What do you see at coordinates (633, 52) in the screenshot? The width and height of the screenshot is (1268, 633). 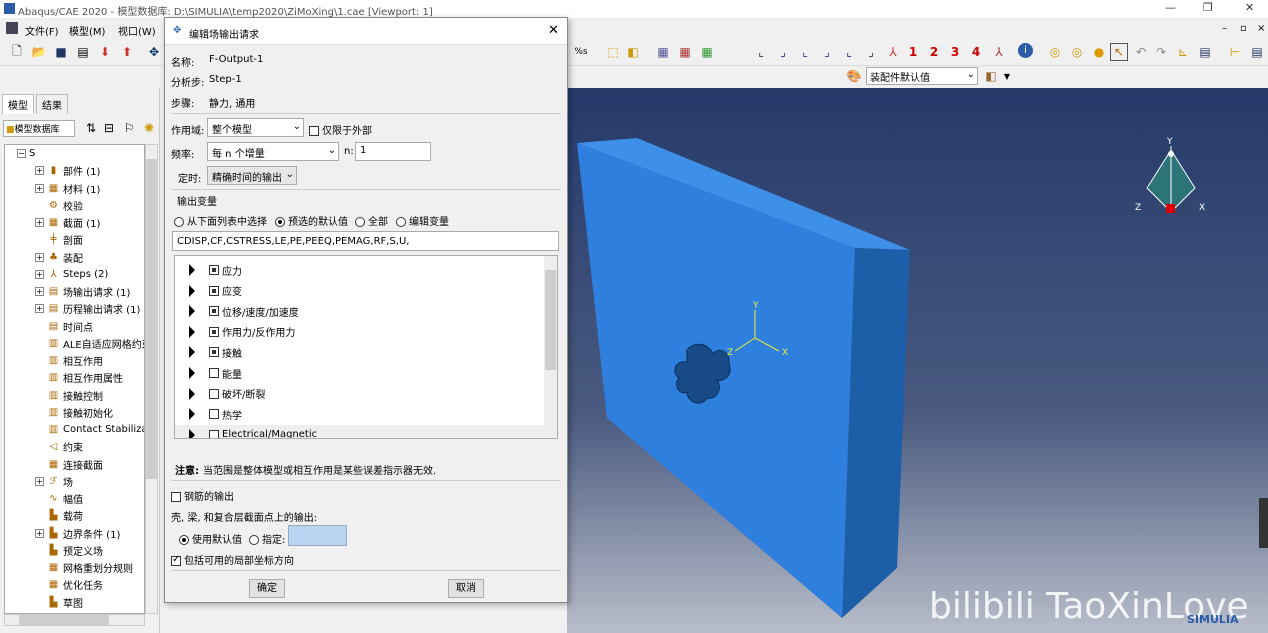 I see `cube-shaded-icon: ◧` at bounding box center [633, 52].